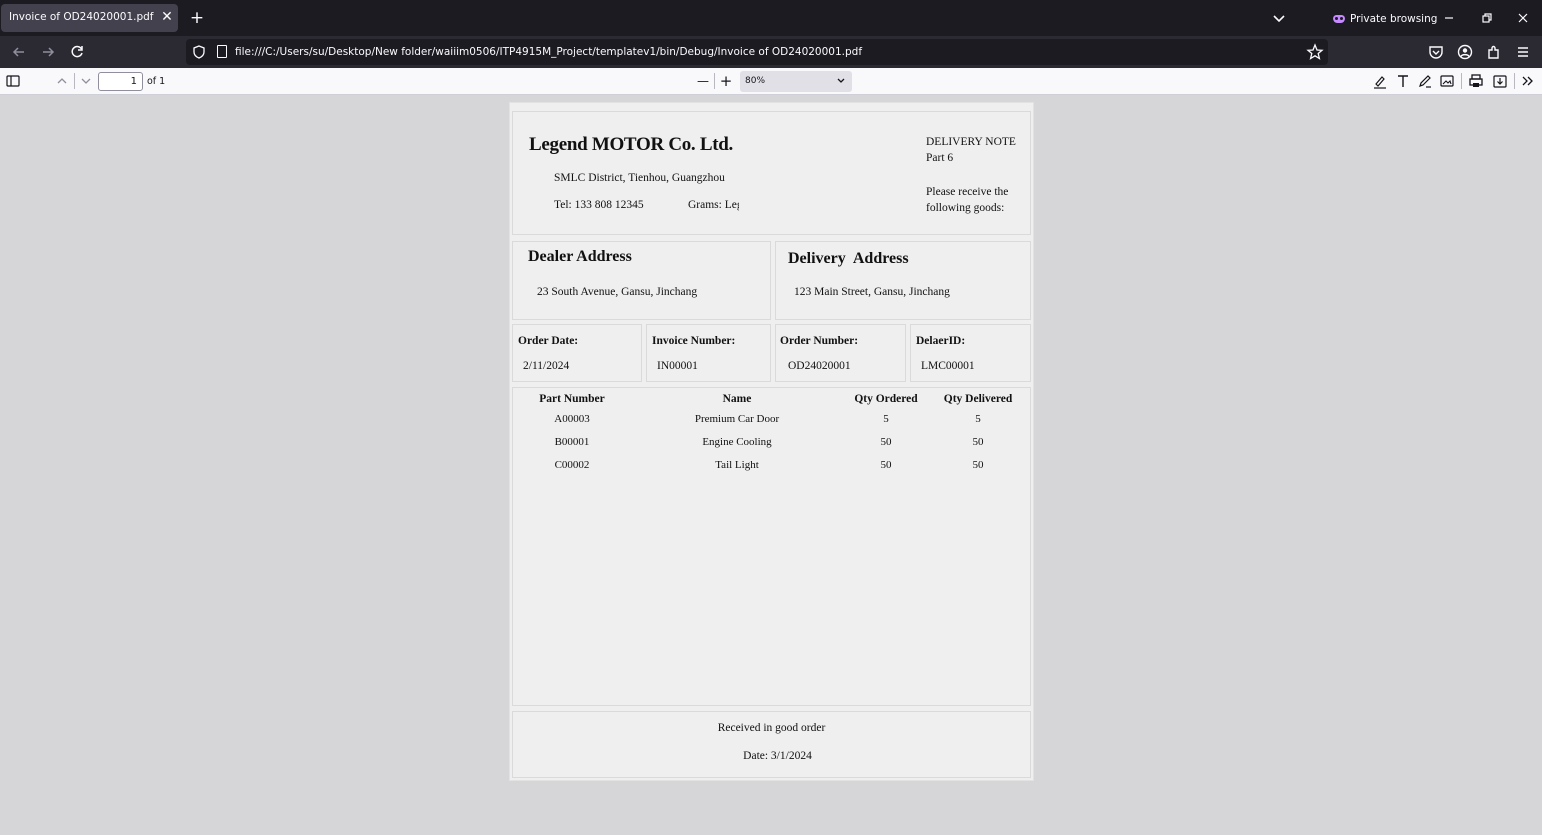 The width and height of the screenshot is (1542, 835). Describe the element at coordinates (886, 399) in the screenshot. I see `table-header-qty-ordered: Qty Ordered` at that location.